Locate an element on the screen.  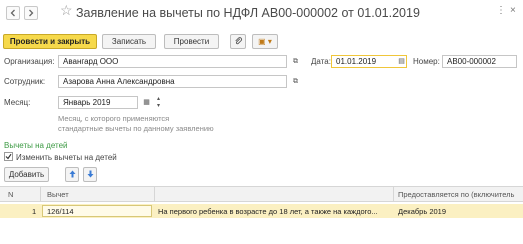
month-up-icon: ▴ is located at coordinates (158, 99).